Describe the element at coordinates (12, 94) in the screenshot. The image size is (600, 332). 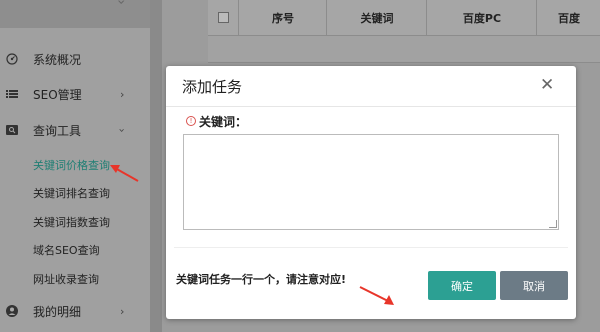
I see `list-icon` at that location.